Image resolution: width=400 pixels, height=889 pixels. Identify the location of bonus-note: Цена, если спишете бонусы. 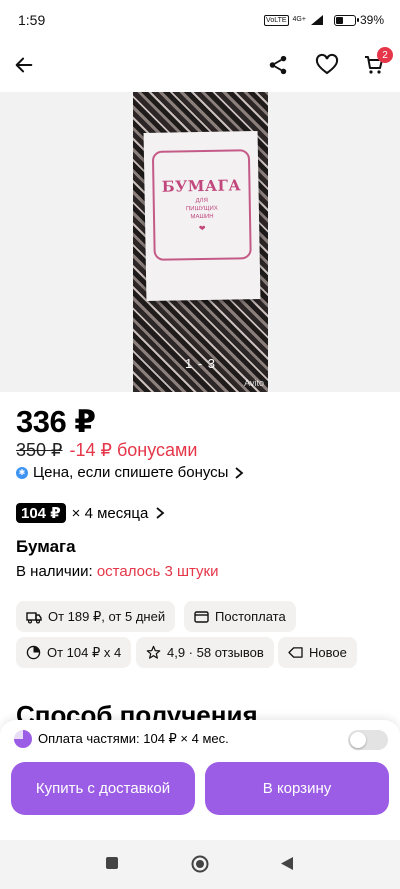
(131, 472).